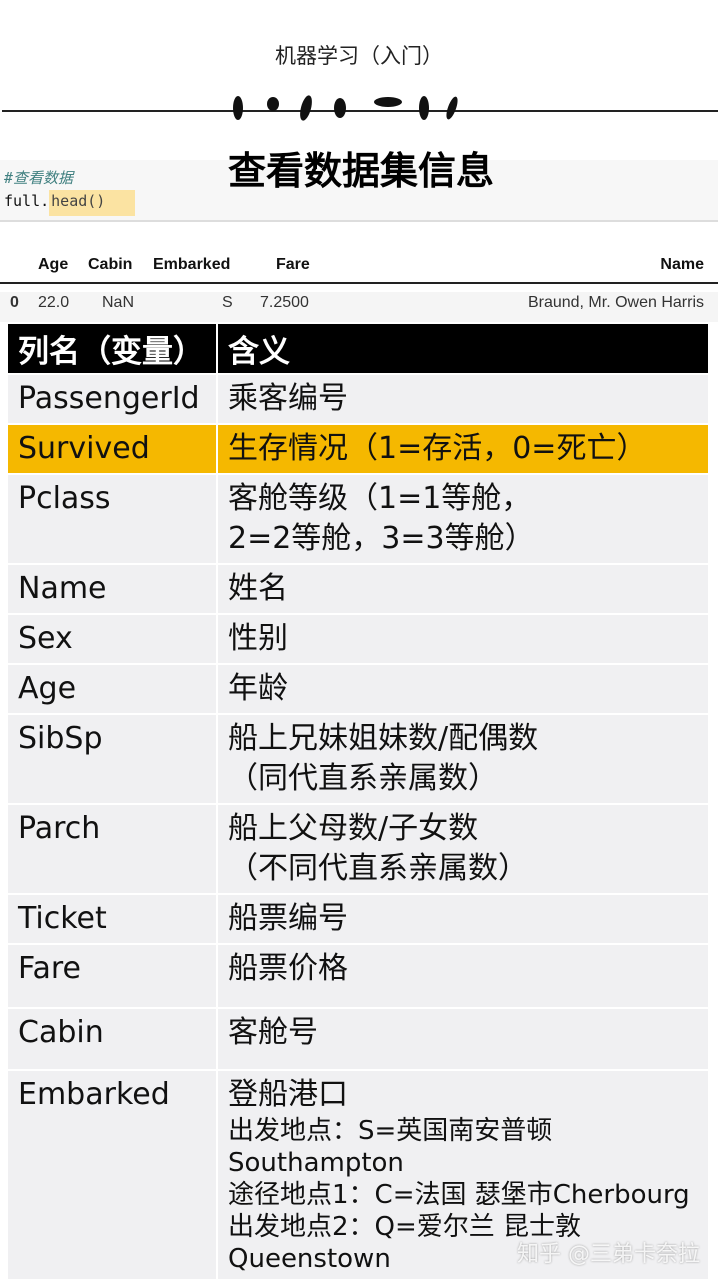  I want to click on meaning-line: 年龄, so click(258, 688).